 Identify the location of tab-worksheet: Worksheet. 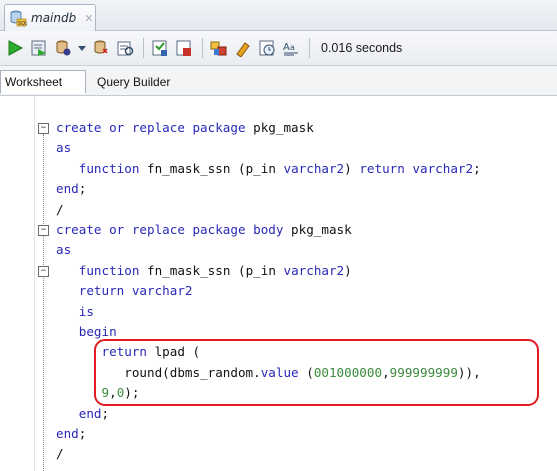
(43, 82).